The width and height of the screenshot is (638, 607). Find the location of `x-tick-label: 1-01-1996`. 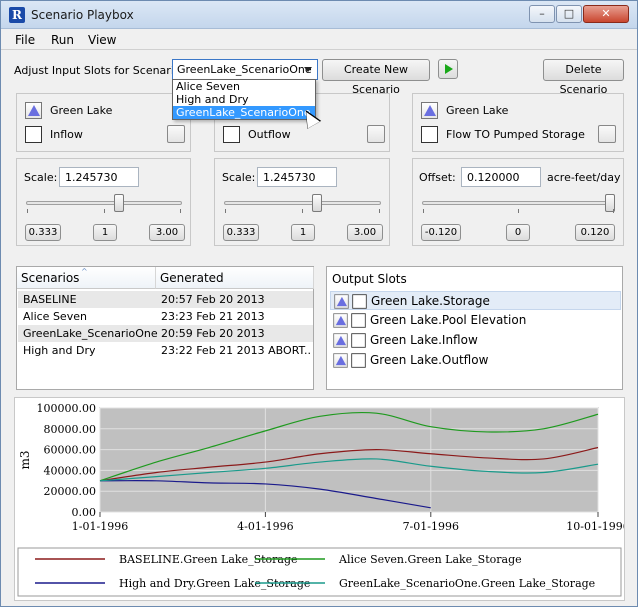

x-tick-label: 1-01-1996 is located at coordinates (100, 526).